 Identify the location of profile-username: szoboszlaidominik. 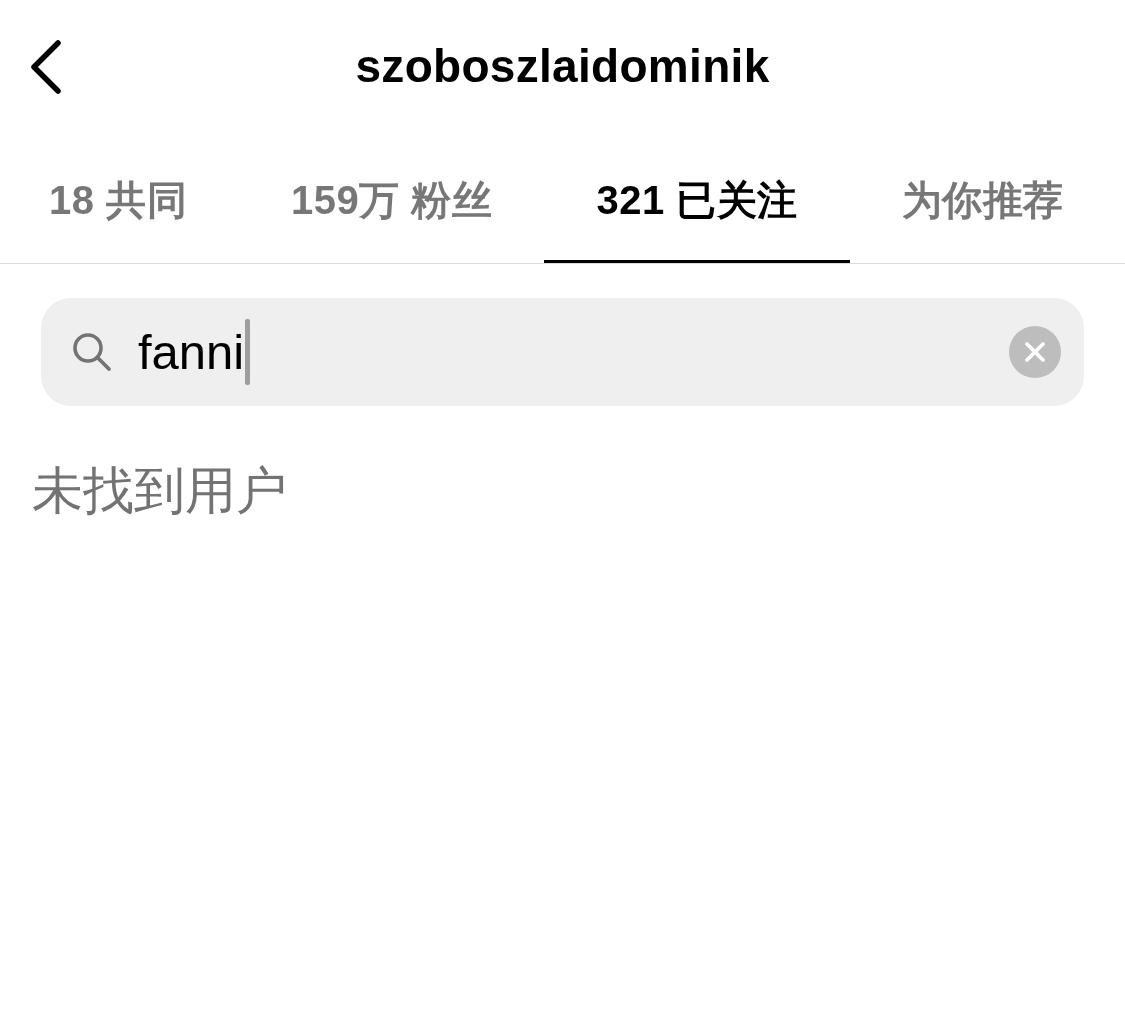
(562, 66).